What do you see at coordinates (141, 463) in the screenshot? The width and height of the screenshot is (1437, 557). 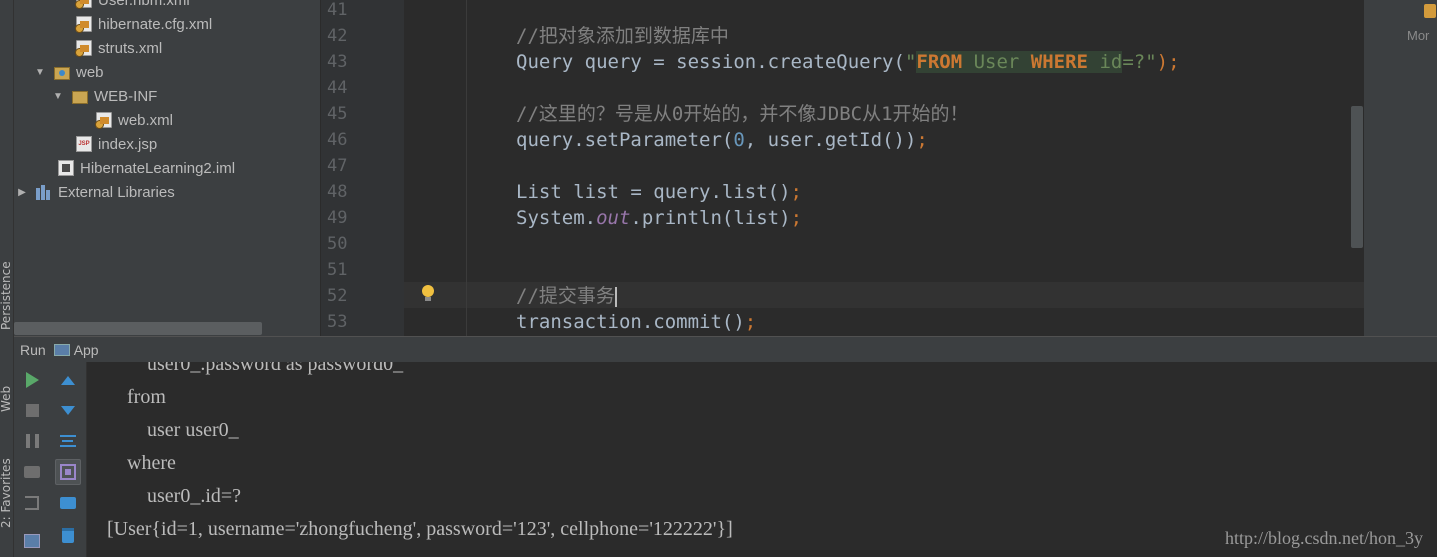 I see `console-line: where` at bounding box center [141, 463].